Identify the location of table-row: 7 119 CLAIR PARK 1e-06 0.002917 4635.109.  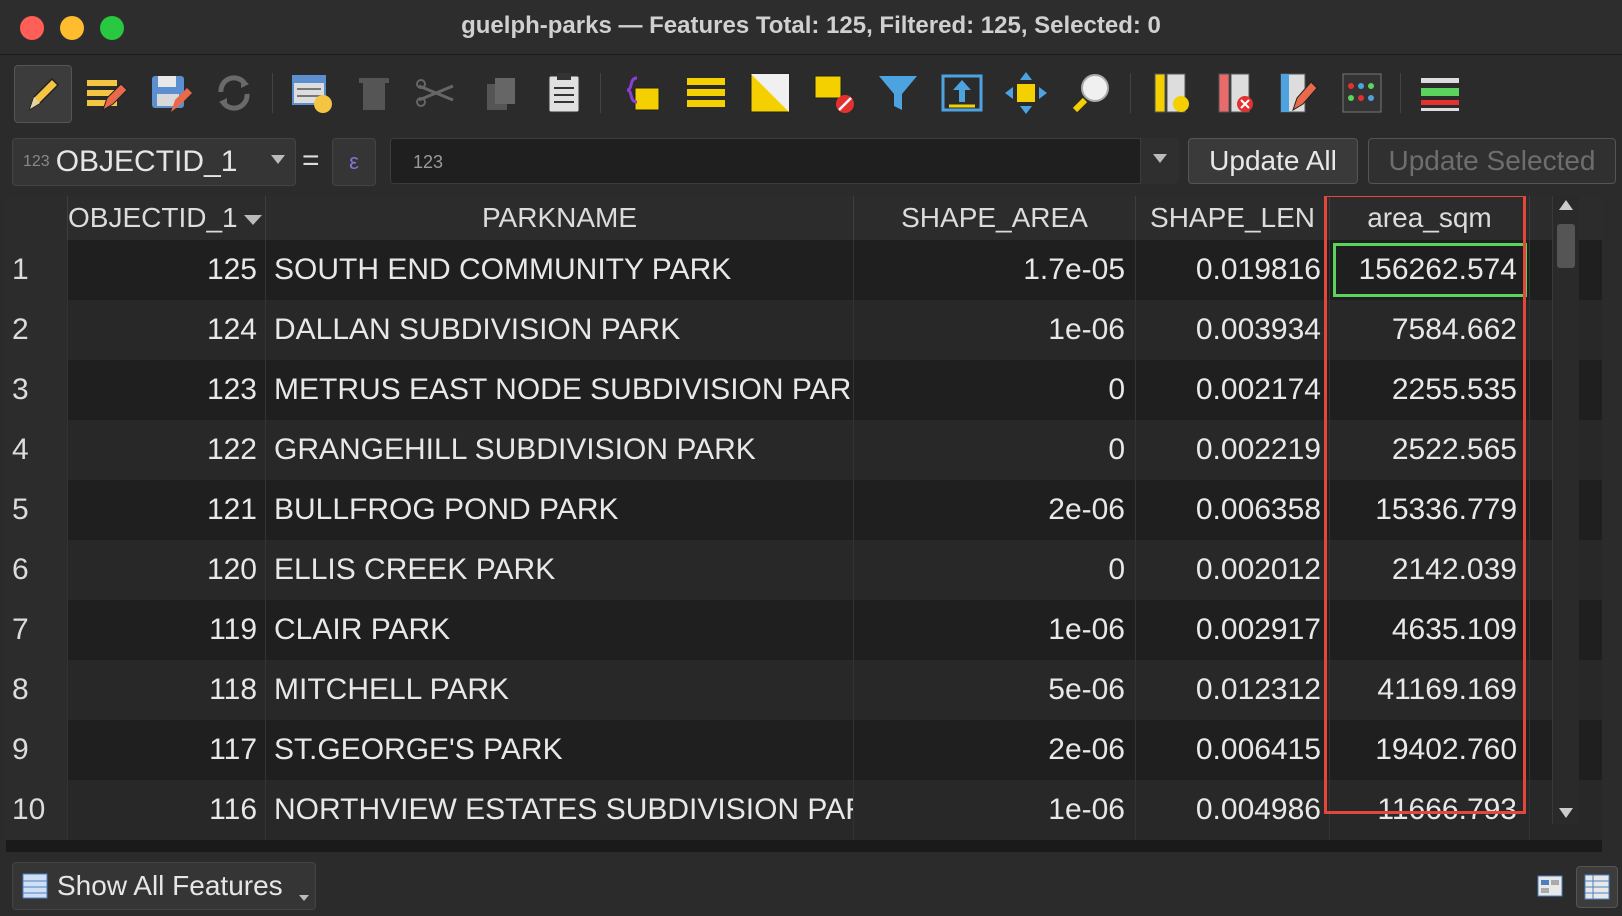
(804, 630).